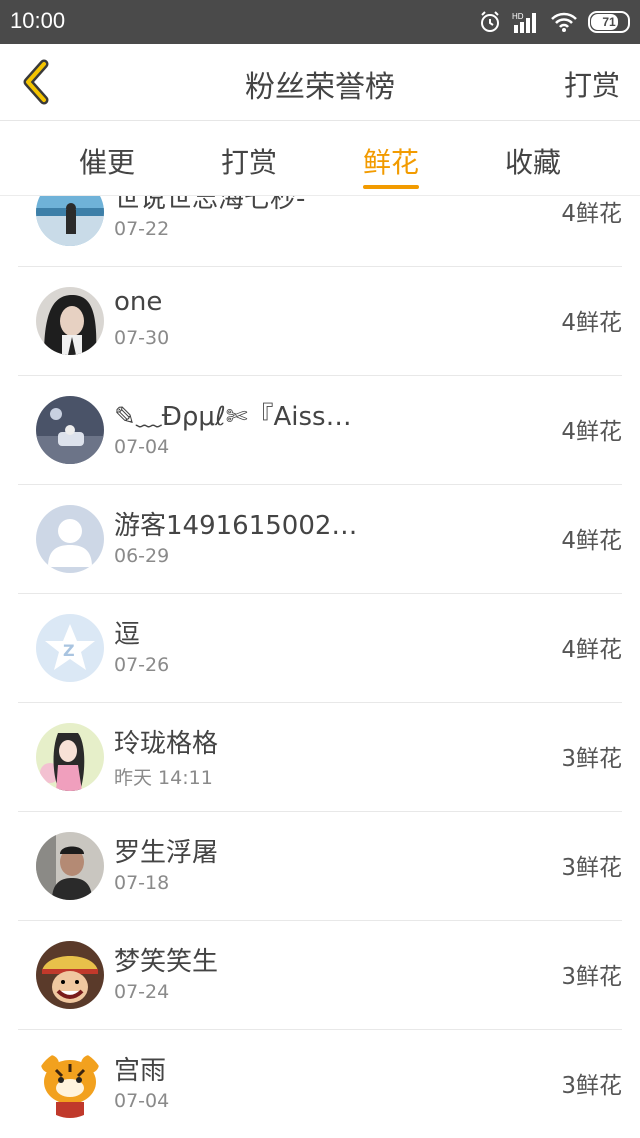 The width and height of the screenshot is (640, 1138). I want to click on list-item: 游客1491615002… 06-29 4鲜花, so click(320, 539).